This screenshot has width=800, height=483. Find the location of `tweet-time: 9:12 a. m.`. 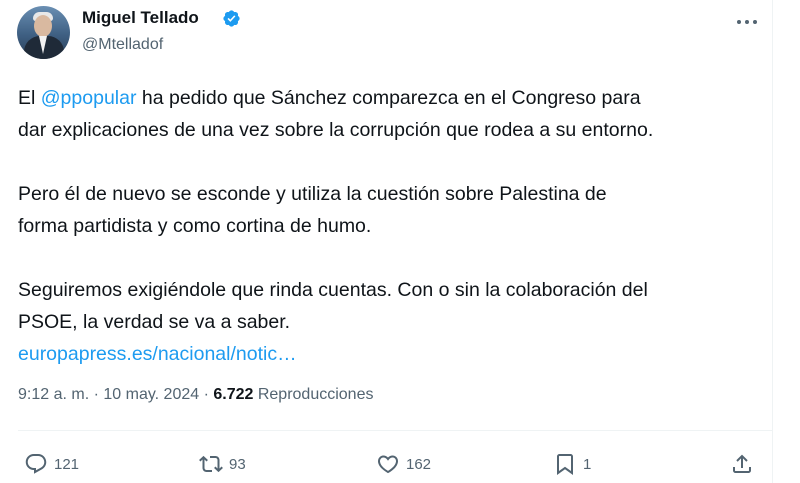

tweet-time: 9:12 a. m. is located at coordinates (53, 394).